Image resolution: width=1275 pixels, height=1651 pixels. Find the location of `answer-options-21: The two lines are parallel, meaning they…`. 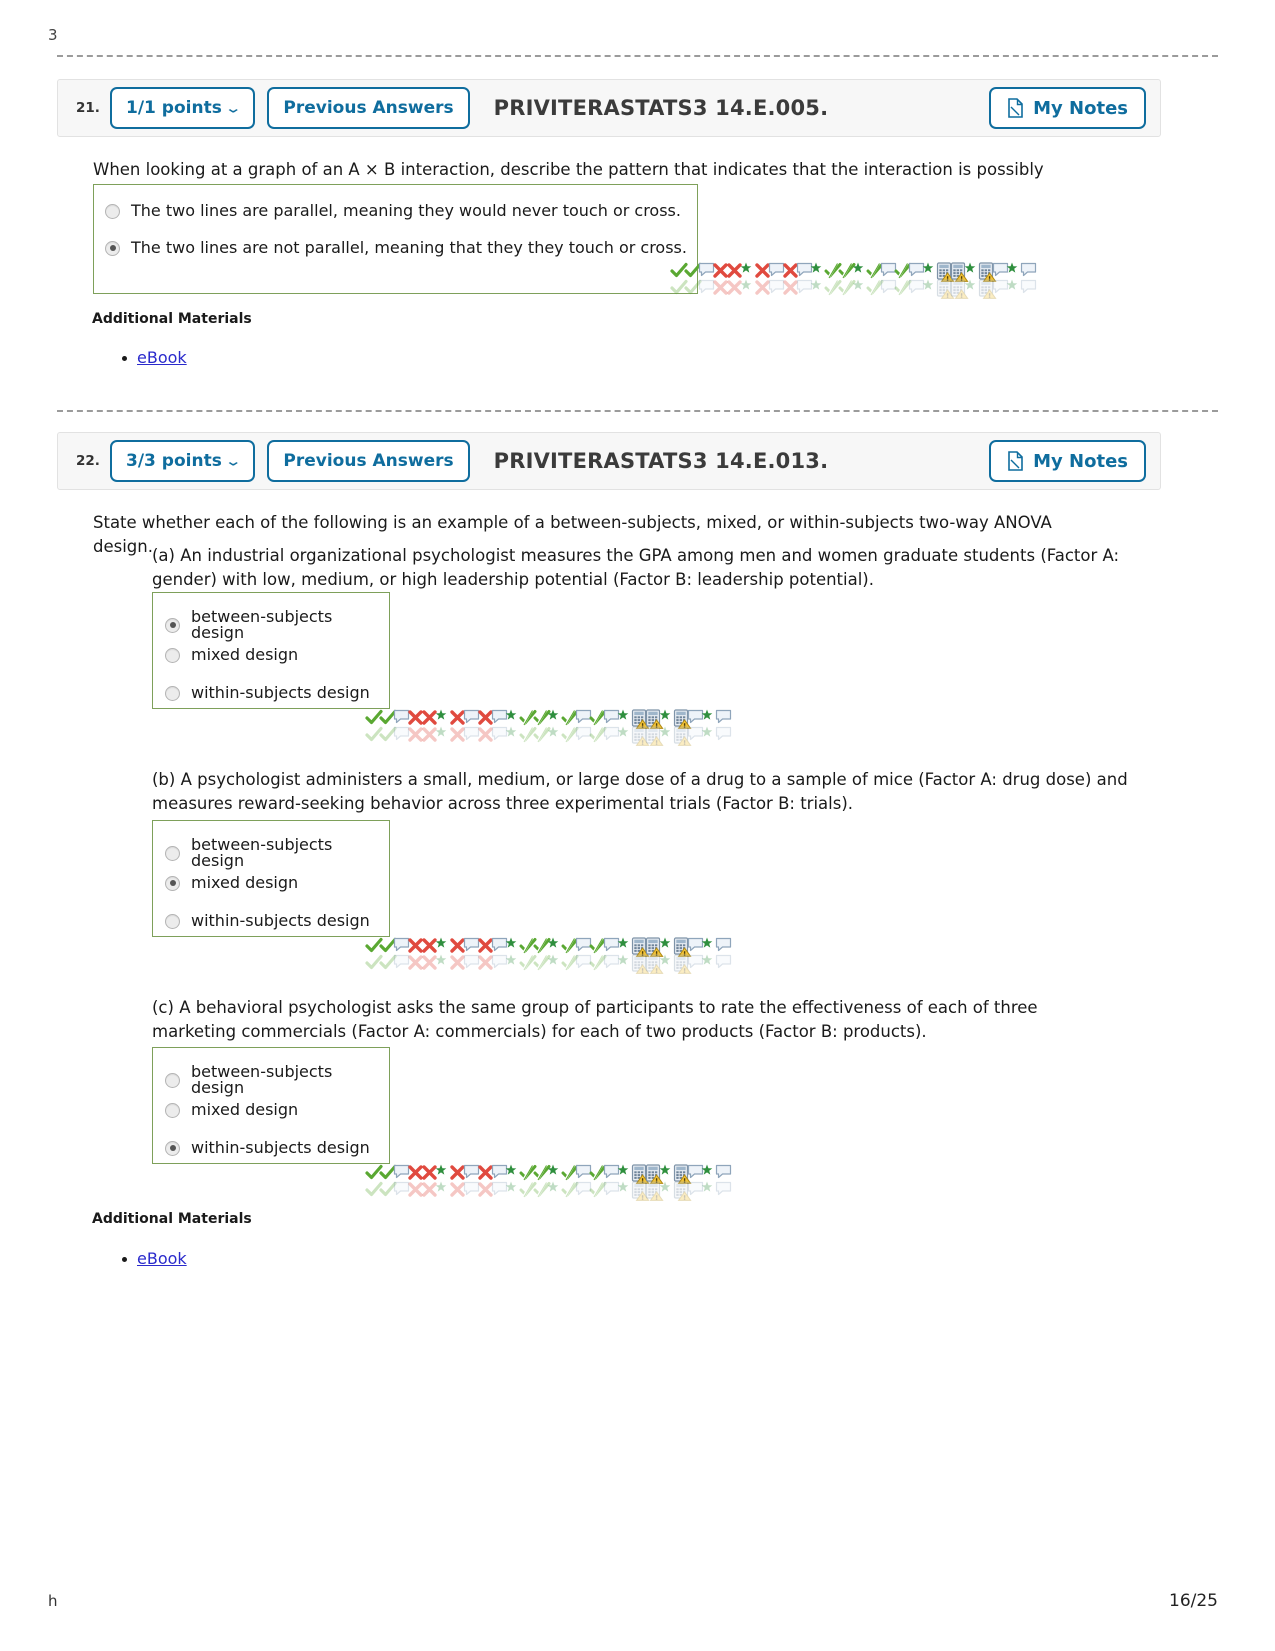

answer-options-21: The two lines are parallel, meaning they… is located at coordinates (395, 239).